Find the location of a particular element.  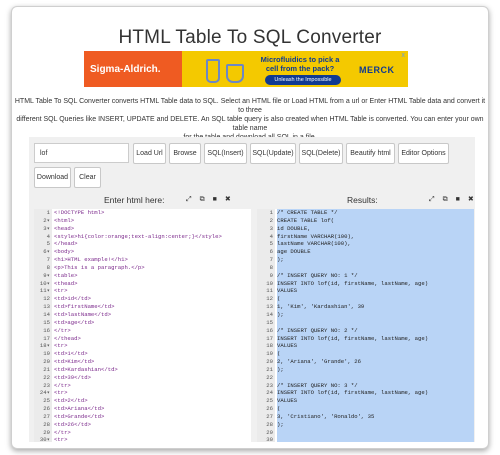

code-line: <td>id</td> is located at coordinates (72, 299).